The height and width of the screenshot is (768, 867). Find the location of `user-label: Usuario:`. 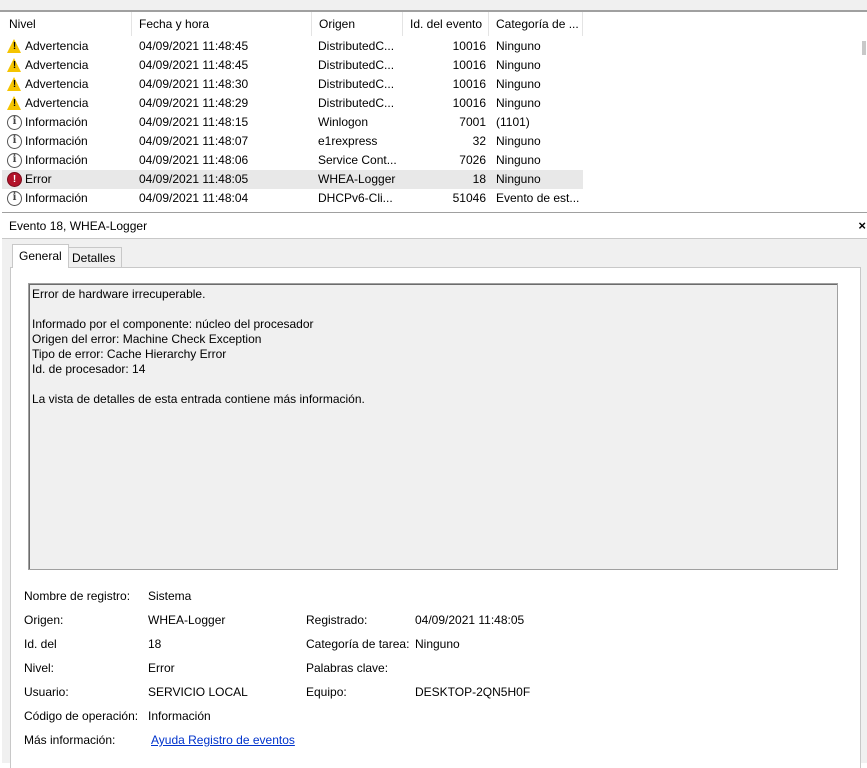

user-label: Usuario: is located at coordinates (46, 692).